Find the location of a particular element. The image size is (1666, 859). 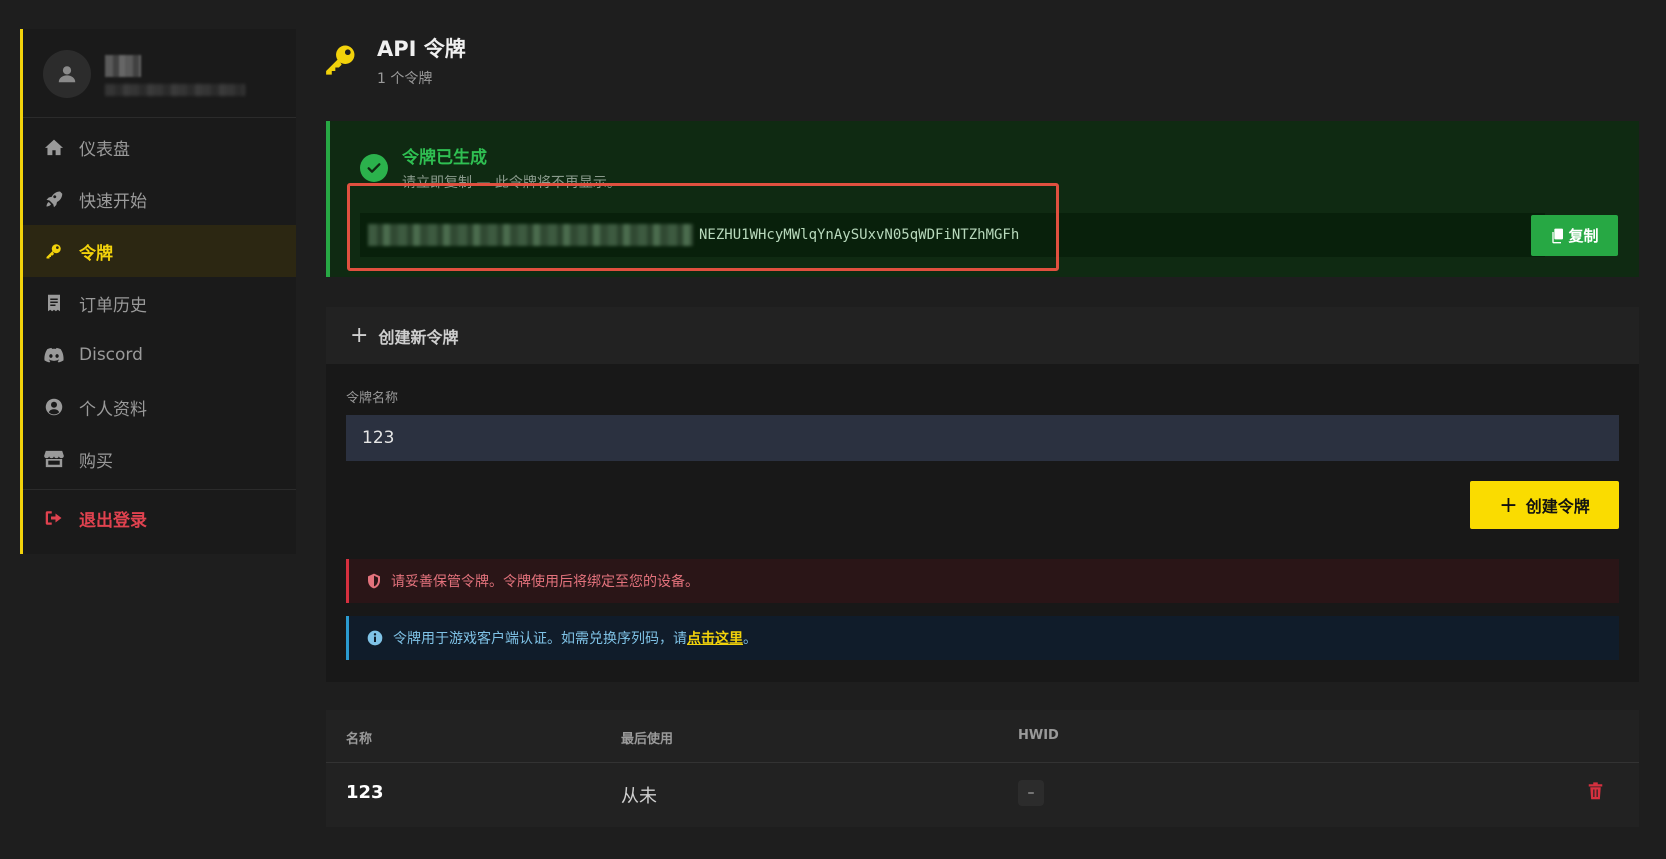

logout-label: 退出登录 is located at coordinates (113, 520).